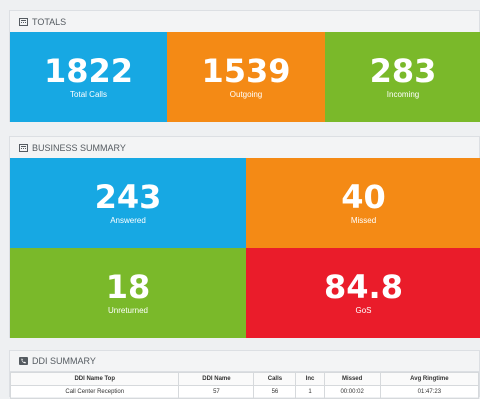 This screenshot has height=399, width=480. I want to click on col-avg-ringtime: Avg Ringtime, so click(429, 379).